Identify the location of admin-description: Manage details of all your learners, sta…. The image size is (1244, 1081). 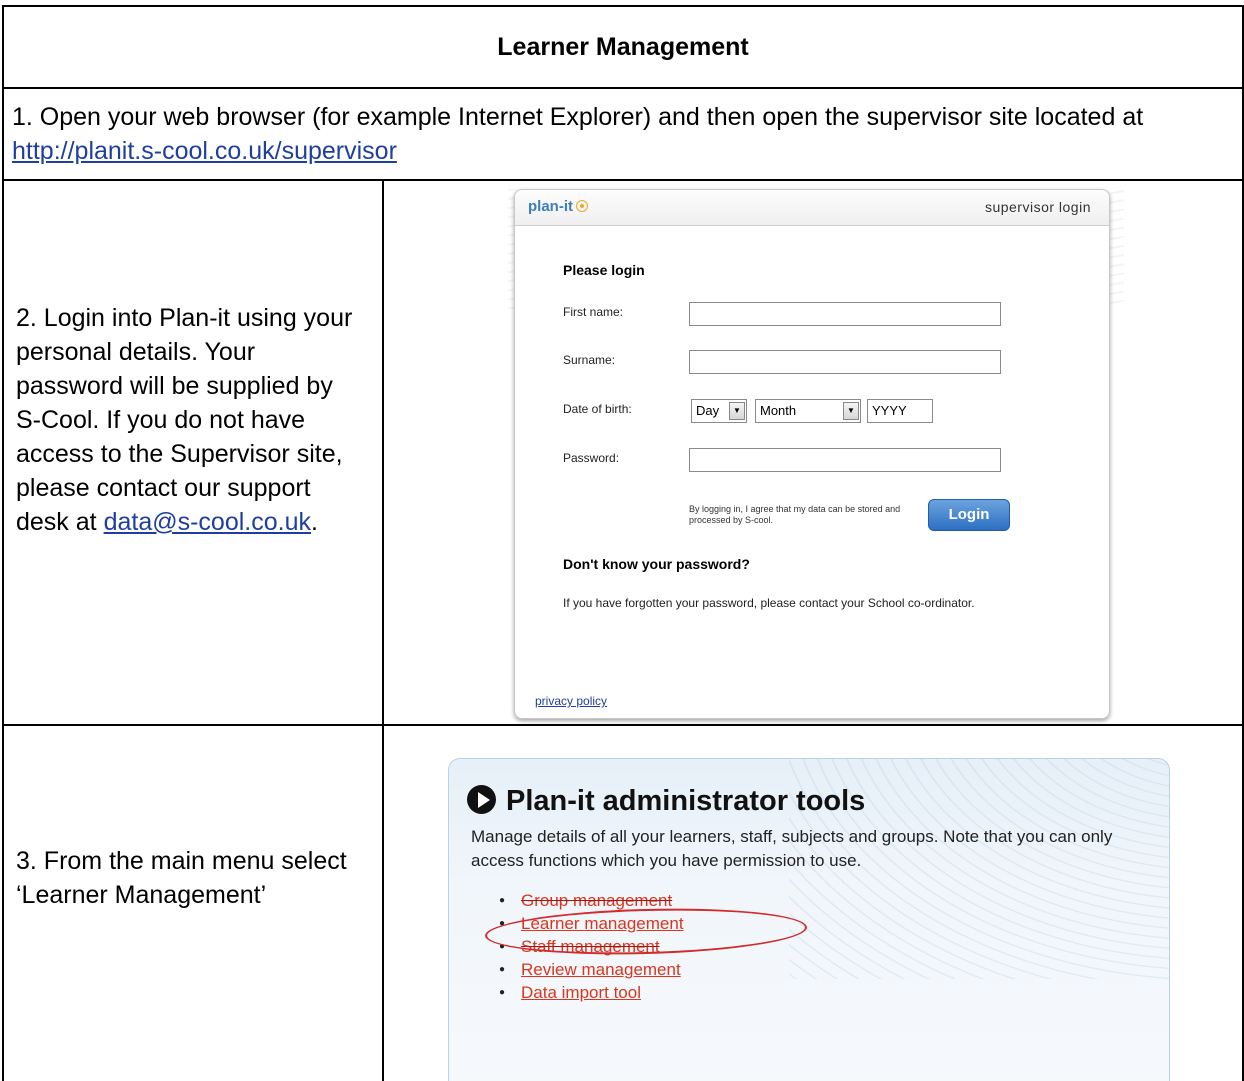
(792, 848).